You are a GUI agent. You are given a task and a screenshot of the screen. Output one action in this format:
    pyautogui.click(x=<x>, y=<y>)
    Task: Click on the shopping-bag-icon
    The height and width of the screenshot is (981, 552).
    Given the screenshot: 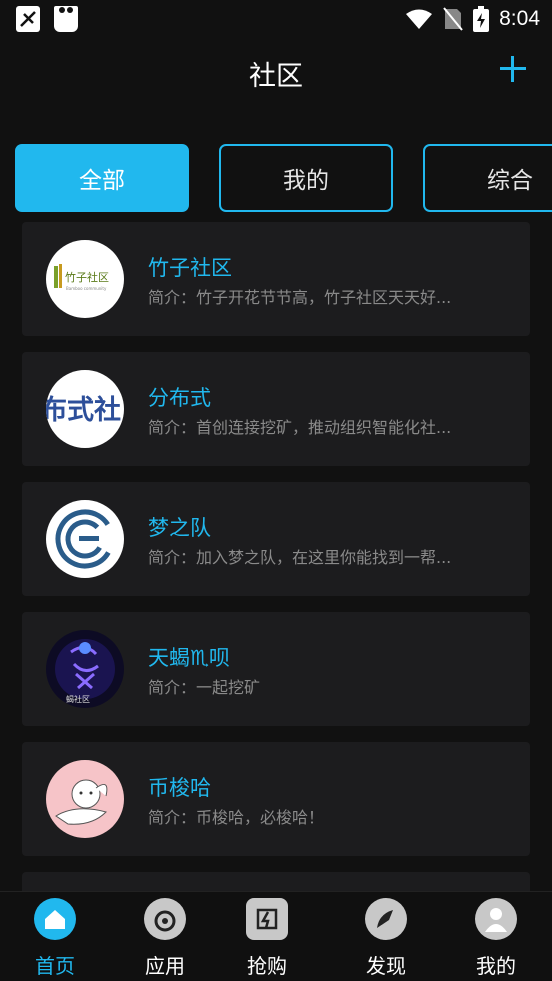 What is the action you would take?
    pyautogui.click(x=66, y=19)
    